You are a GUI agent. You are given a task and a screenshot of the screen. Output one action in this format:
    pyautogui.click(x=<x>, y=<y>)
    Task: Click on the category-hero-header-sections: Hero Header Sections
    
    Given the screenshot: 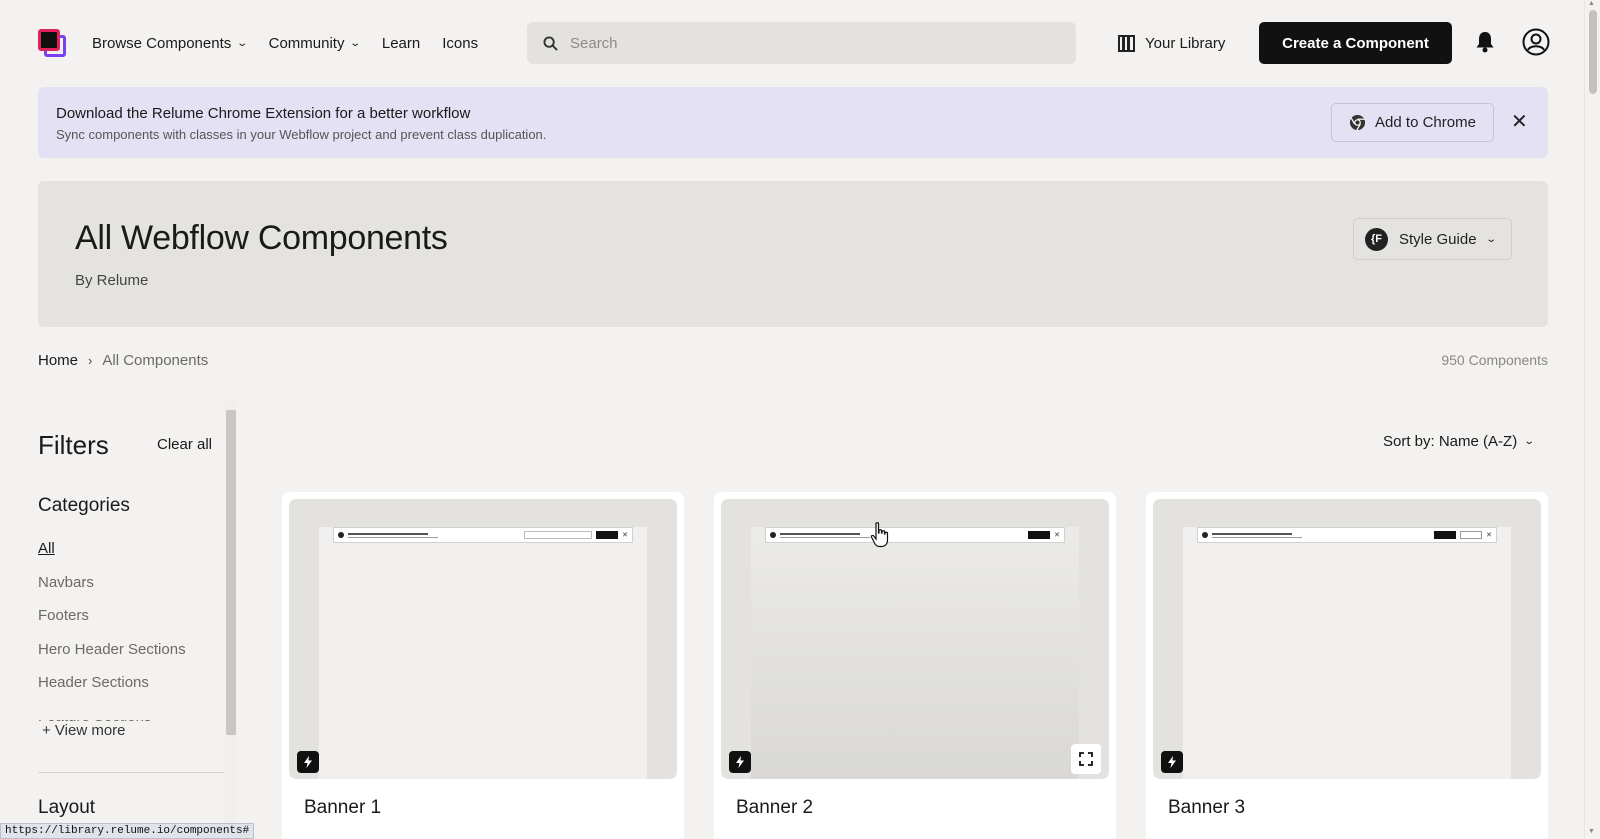 What is the action you would take?
    pyautogui.click(x=112, y=658)
    